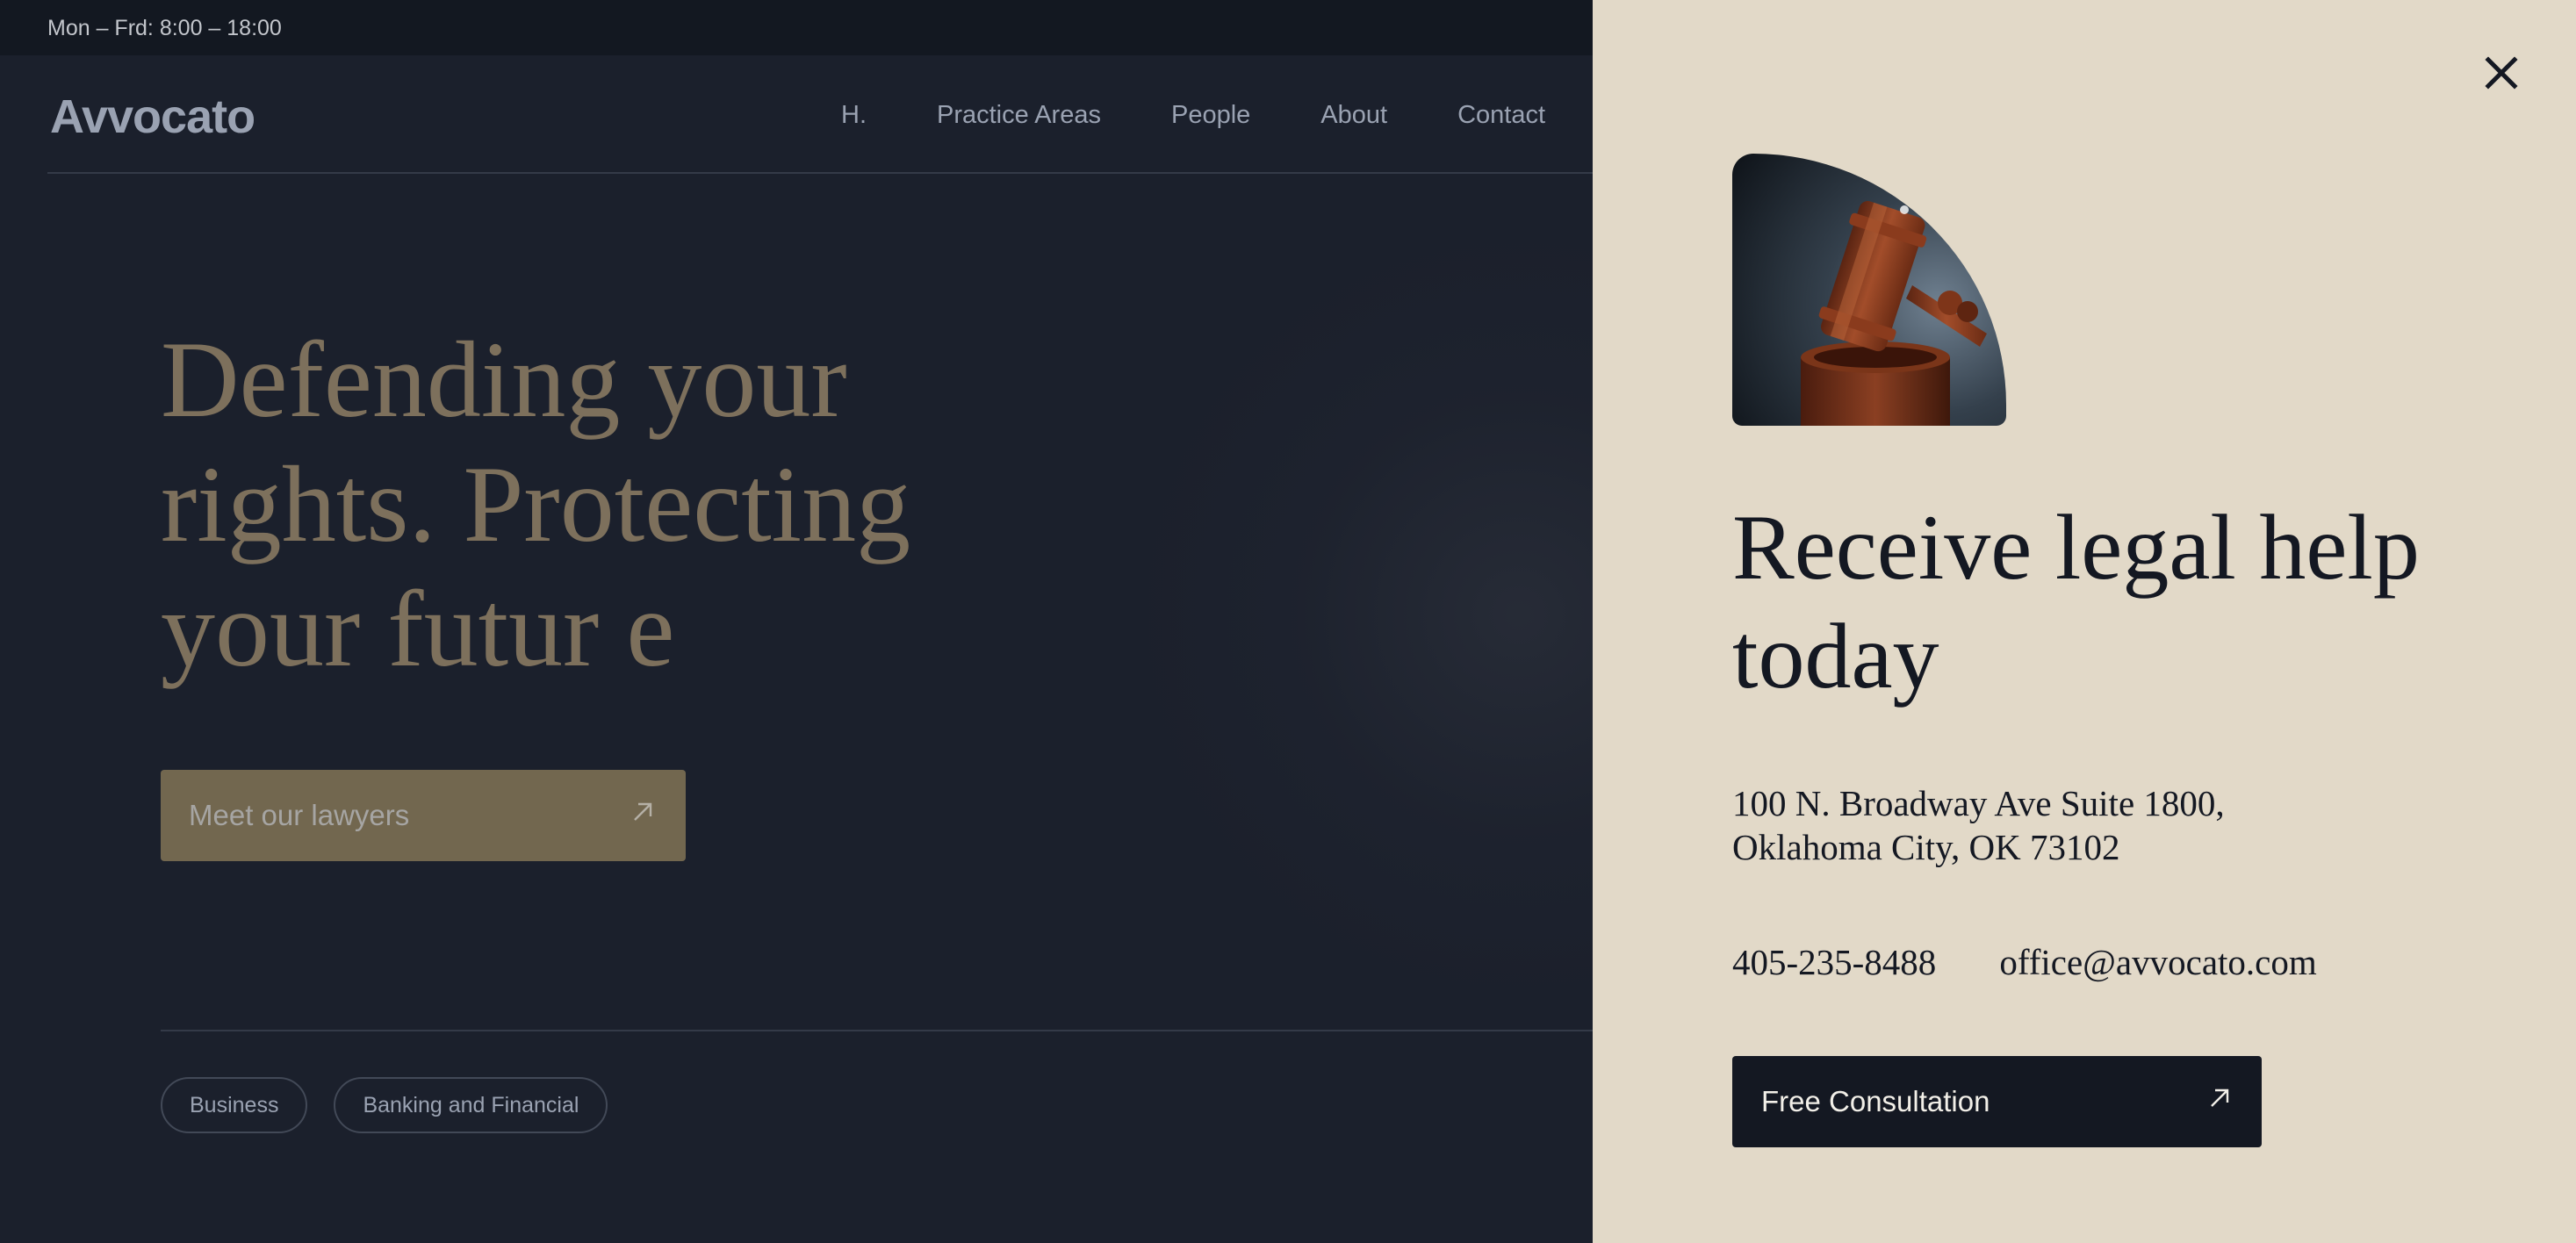 Image resolution: width=2576 pixels, height=1243 pixels. What do you see at coordinates (423, 816) in the screenshot?
I see `meet-lawyers-button: Meet our lawyers` at bounding box center [423, 816].